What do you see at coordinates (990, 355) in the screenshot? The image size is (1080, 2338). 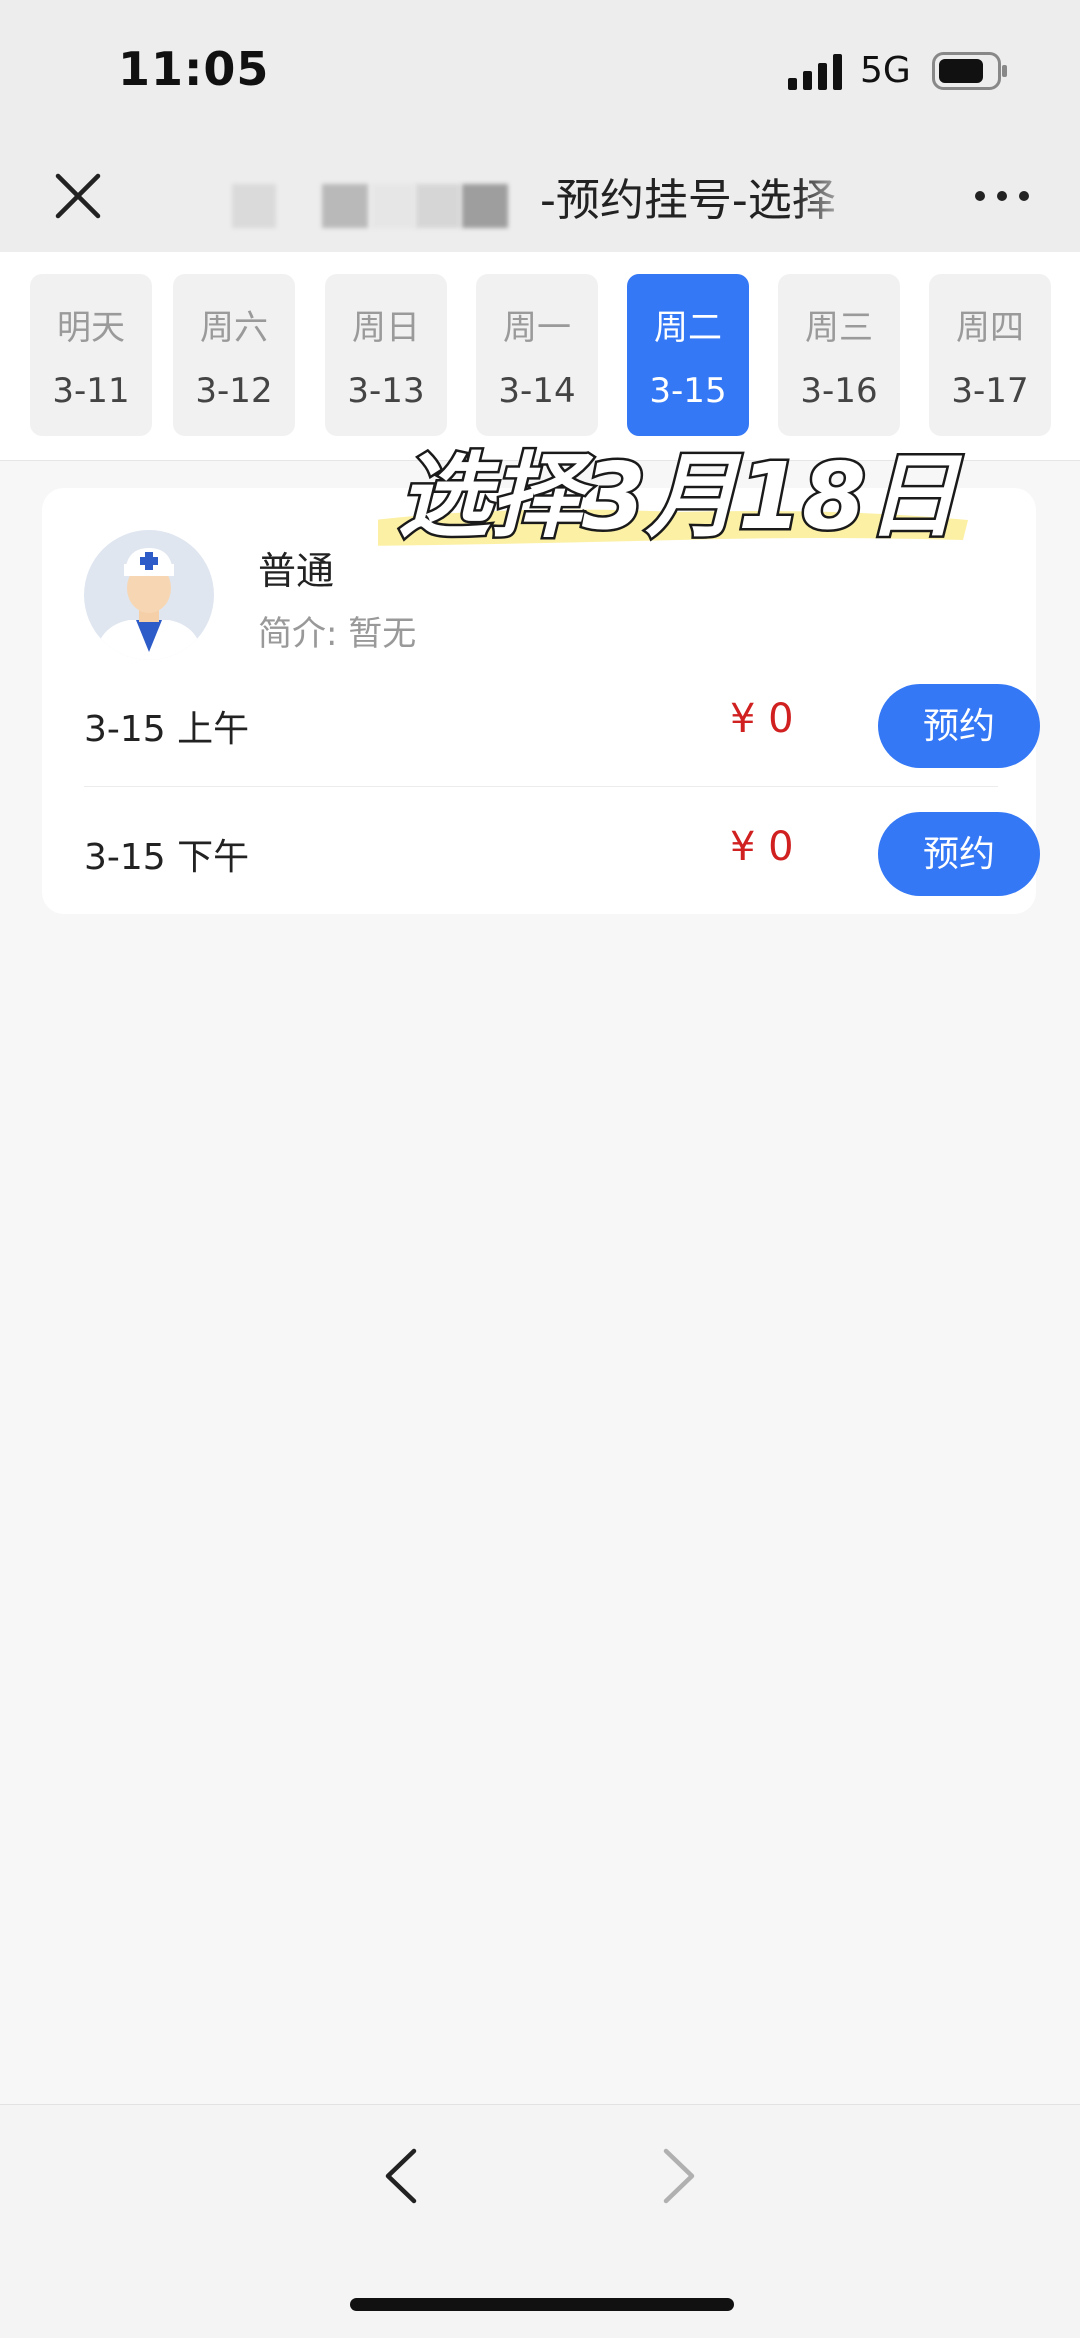 I see `date-tab-thursday: 周四 3-17` at bounding box center [990, 355].